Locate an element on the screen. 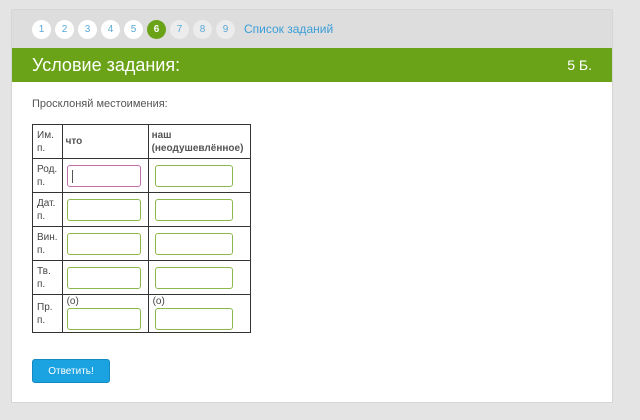 The height and width of the screenshot is (420, 640). case-label-nominative: Им. п. is located at coordinates (47, 141).